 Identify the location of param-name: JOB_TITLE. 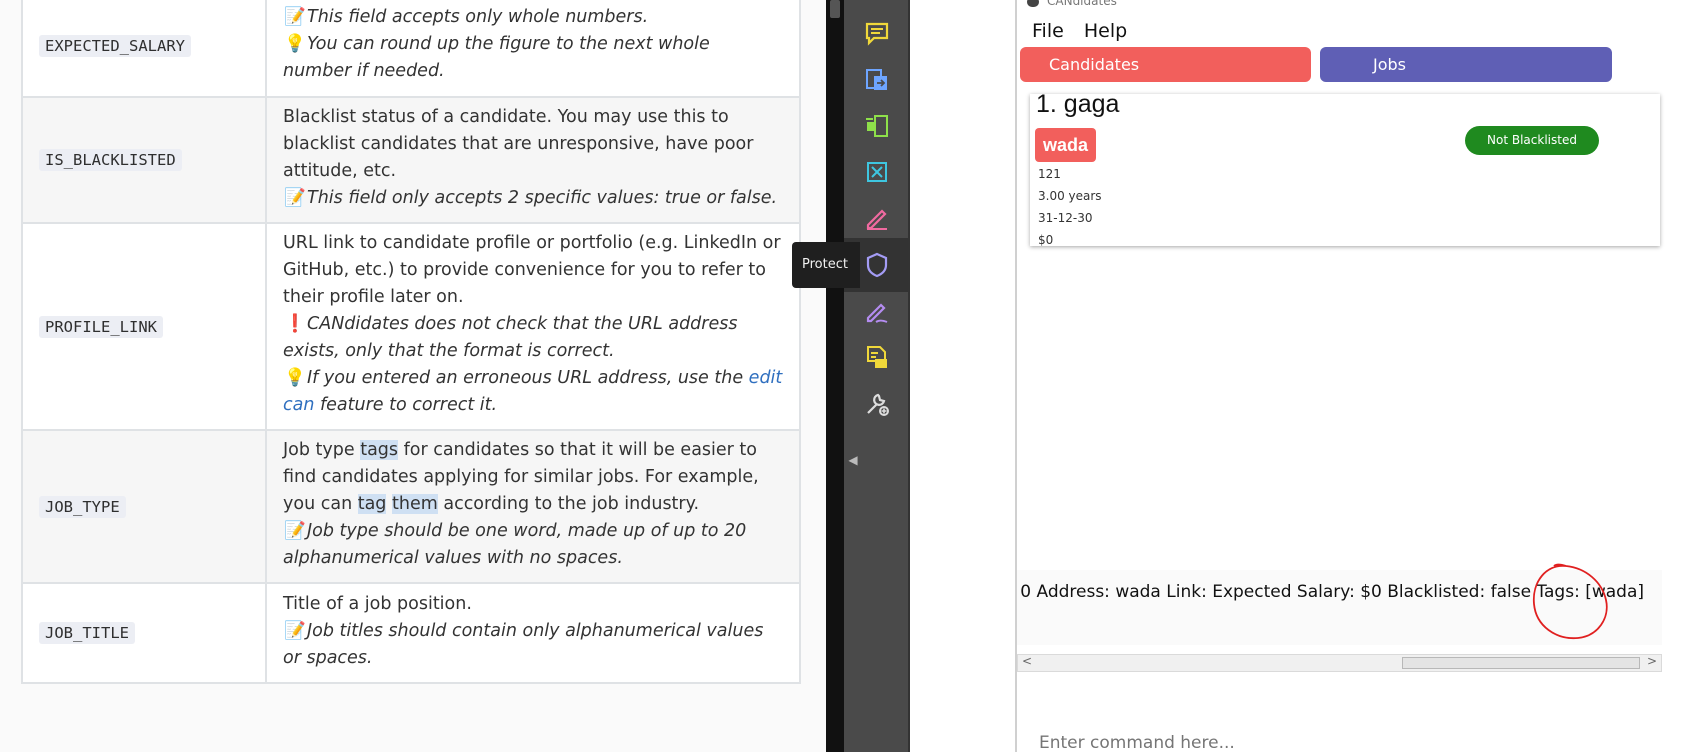
(87, 633).